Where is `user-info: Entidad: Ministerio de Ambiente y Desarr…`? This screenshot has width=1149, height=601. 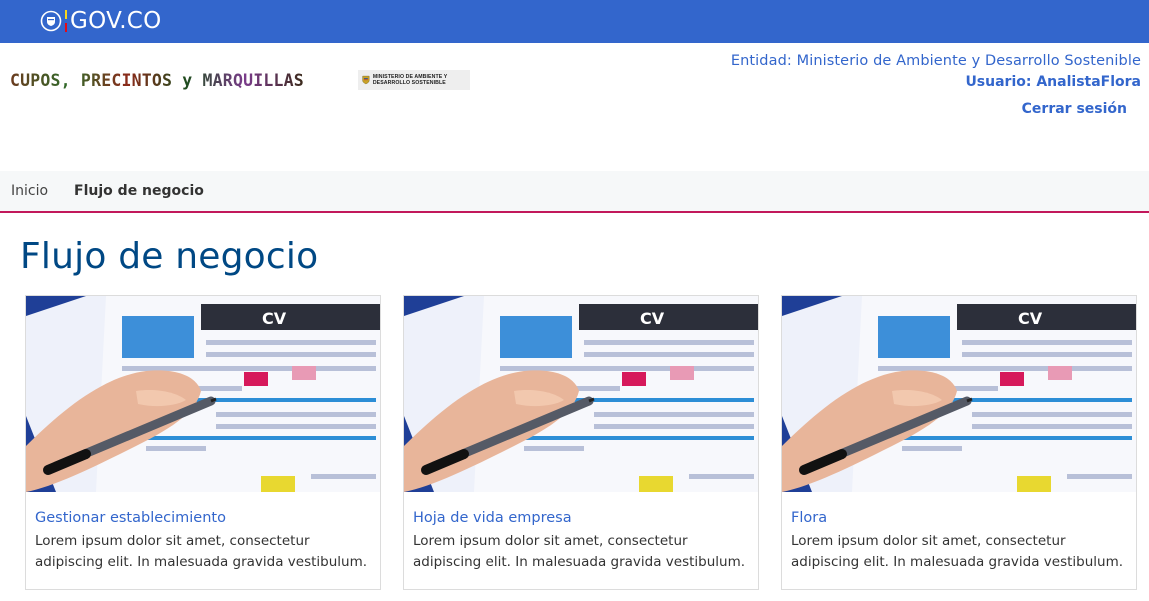 user-info: Entidad: Ministerio de Ambiente y Desarr… is located at coordinates (936, 72).